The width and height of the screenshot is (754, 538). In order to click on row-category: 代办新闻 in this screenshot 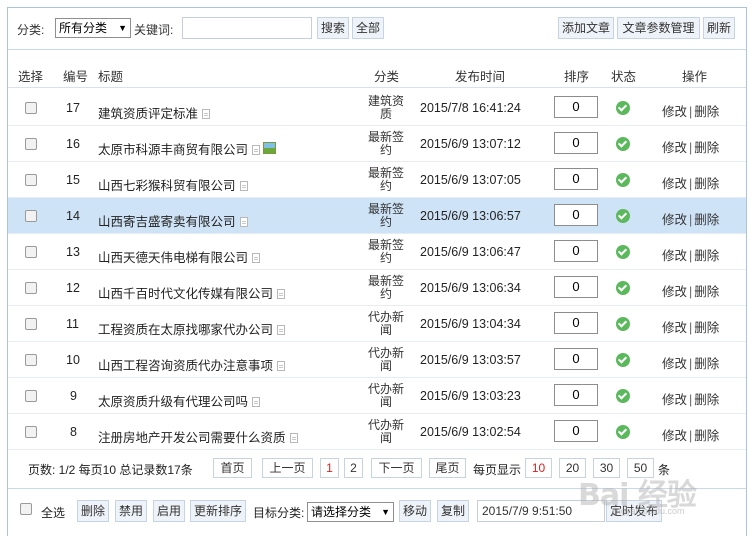, I will do `click(385, 359)`.